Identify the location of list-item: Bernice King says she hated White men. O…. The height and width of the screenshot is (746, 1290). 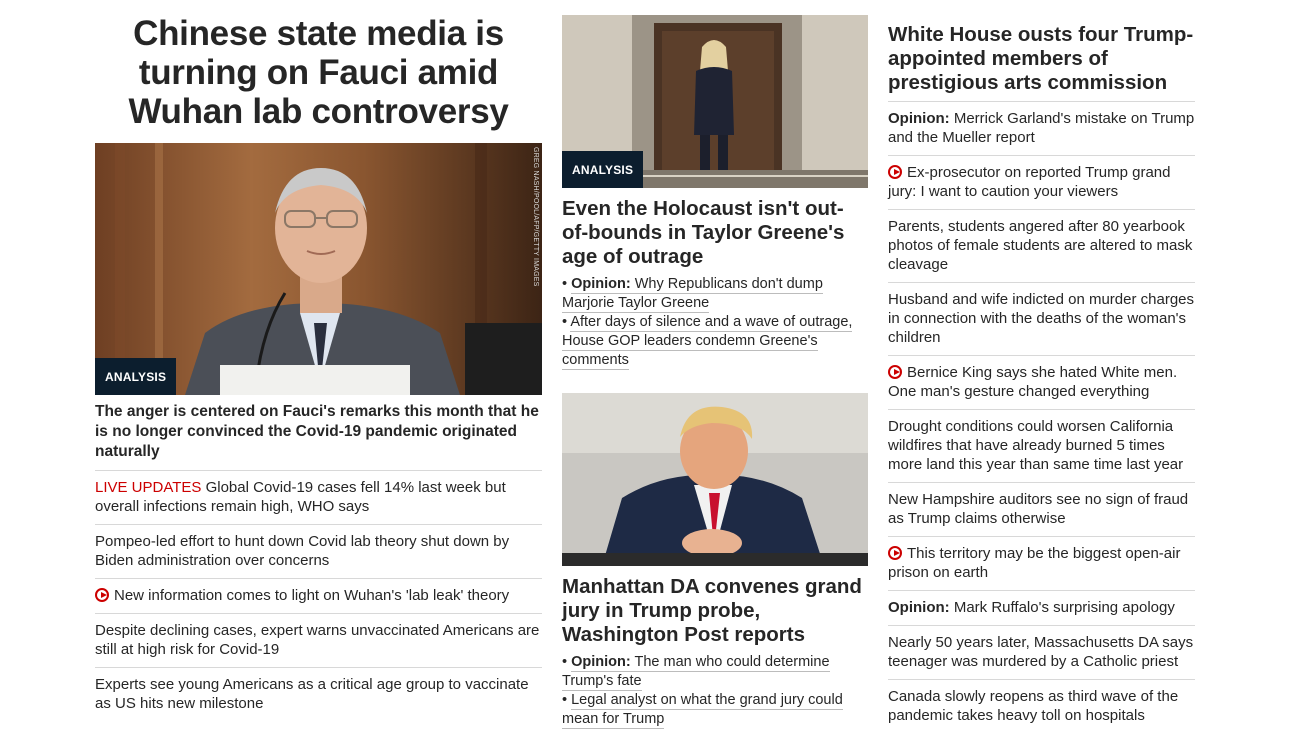
(1041, 383).